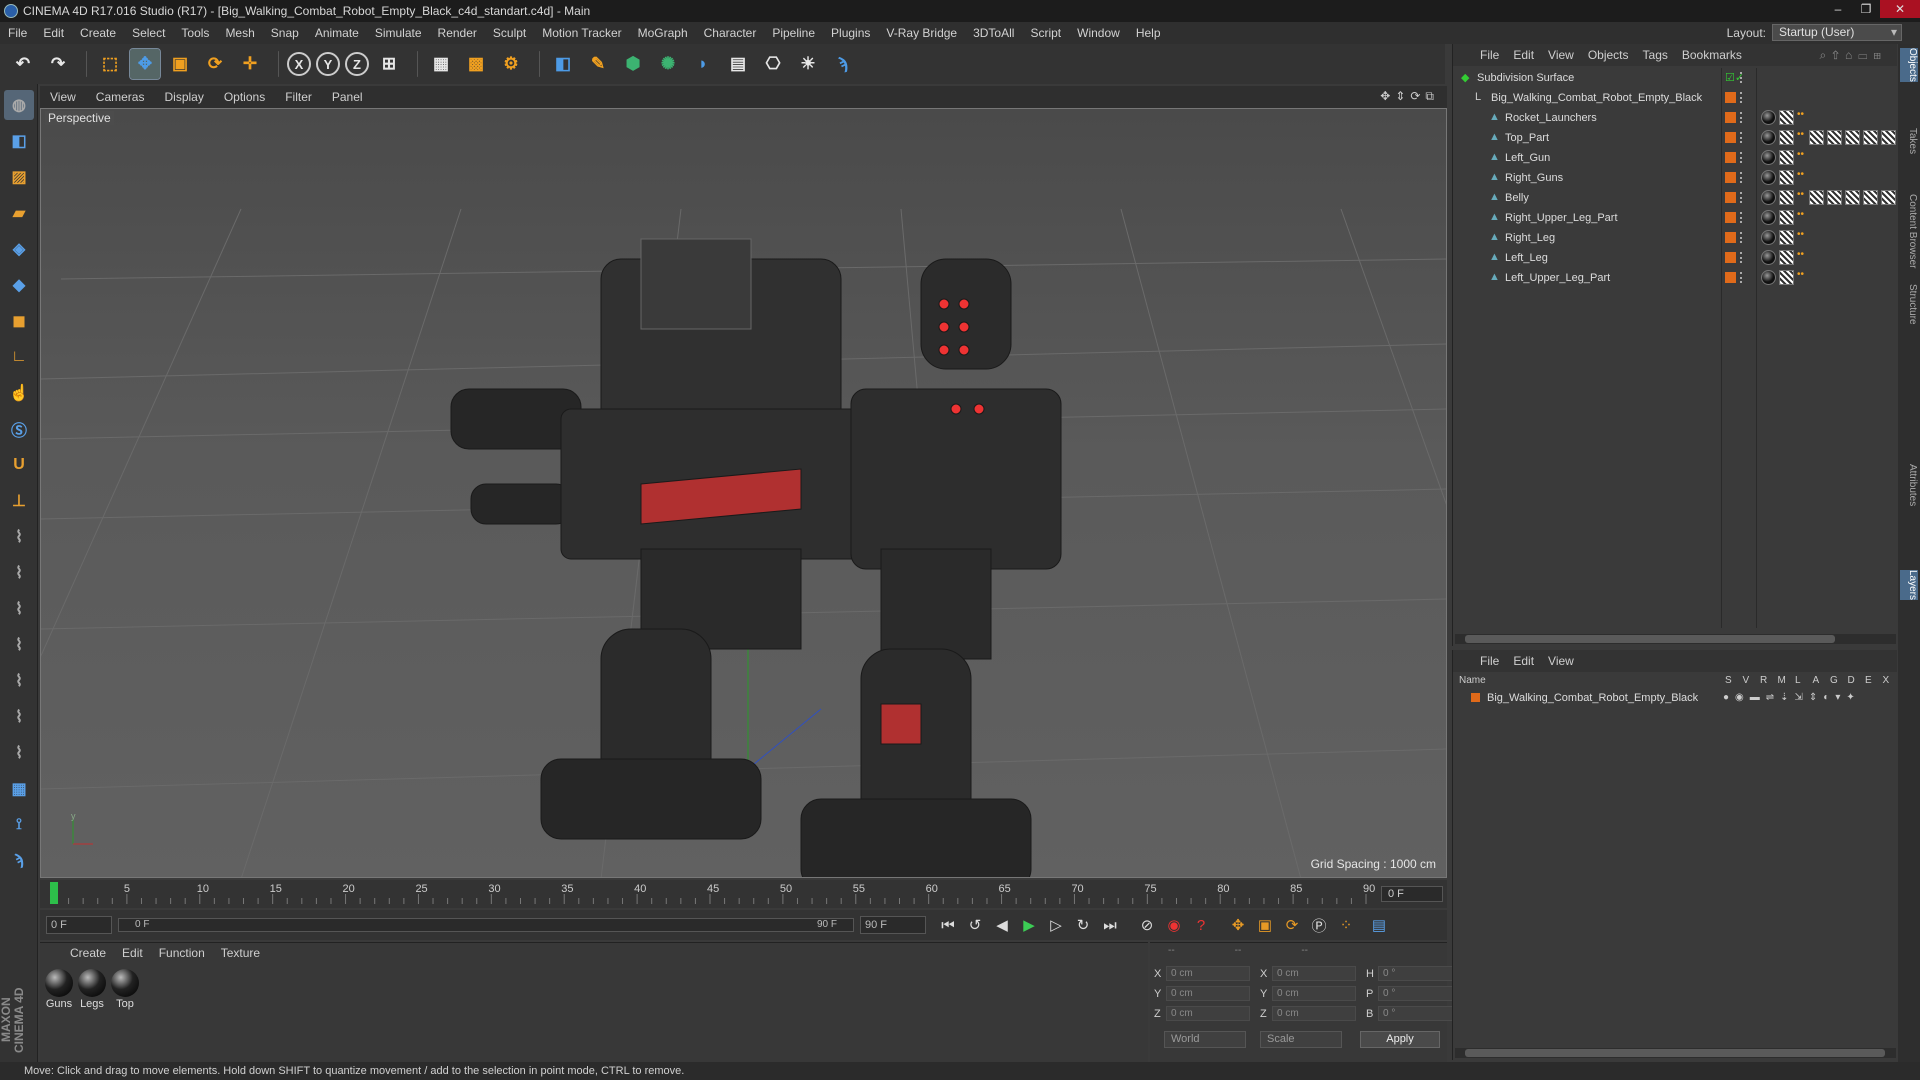  What do you see at coordinates (1675, 158) in the screenshot?
I see `object-row: ▲ Left_Gun ••` at bounding box center [1675, 158].